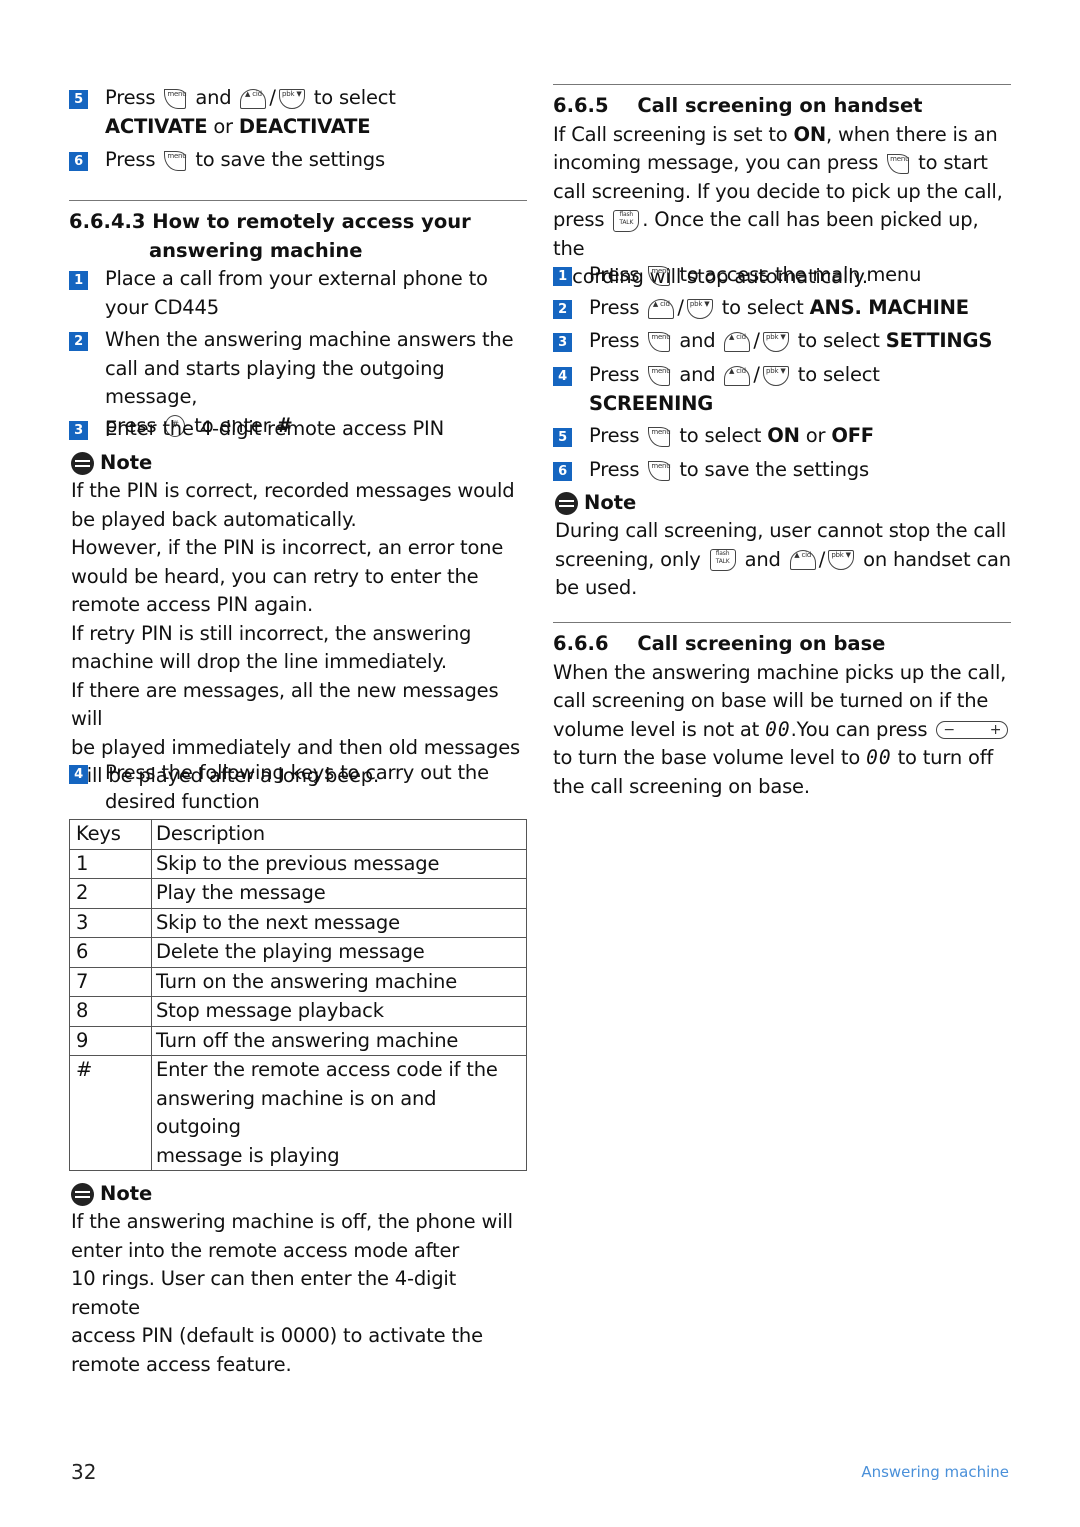 This screenshot has height=1527, width=1080. I want to click on screening-step-6: 6 Press menu to save the settings, so click(782, 470).